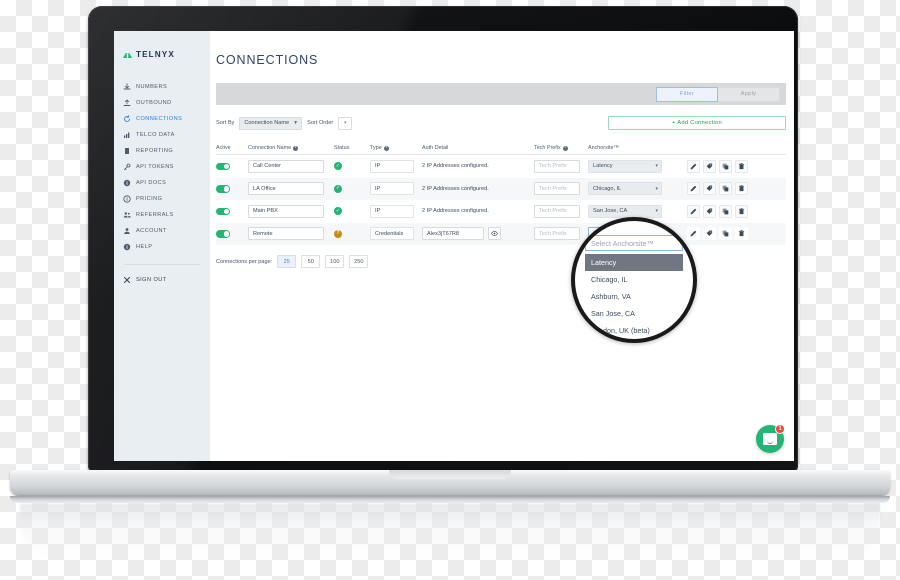 The image size is (900, 580). What do you see at coordinates (749, 94) in the screenshot?
I see `apply-button: Apply` at bounding box center [749, 94].